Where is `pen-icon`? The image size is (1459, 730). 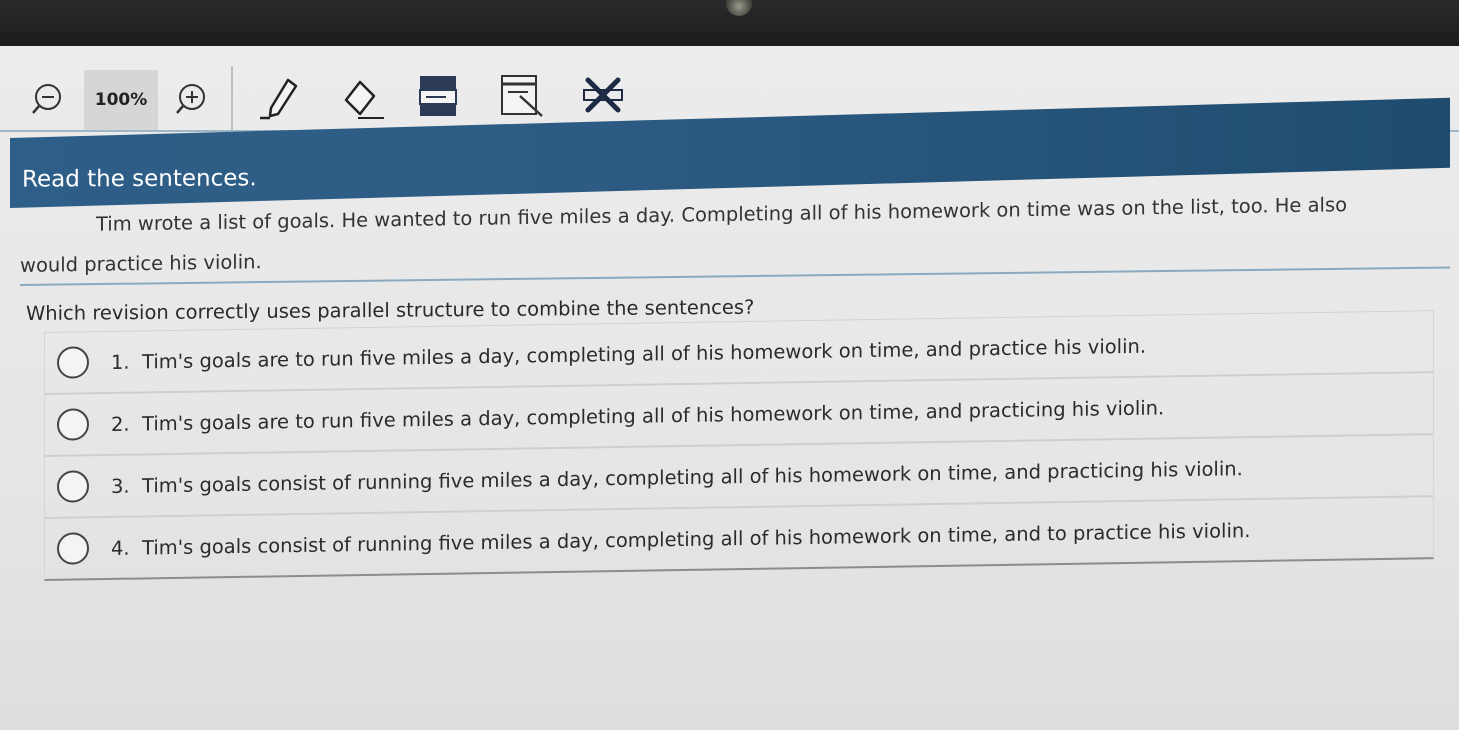
pen-icon is located at coordinates (279, 99).